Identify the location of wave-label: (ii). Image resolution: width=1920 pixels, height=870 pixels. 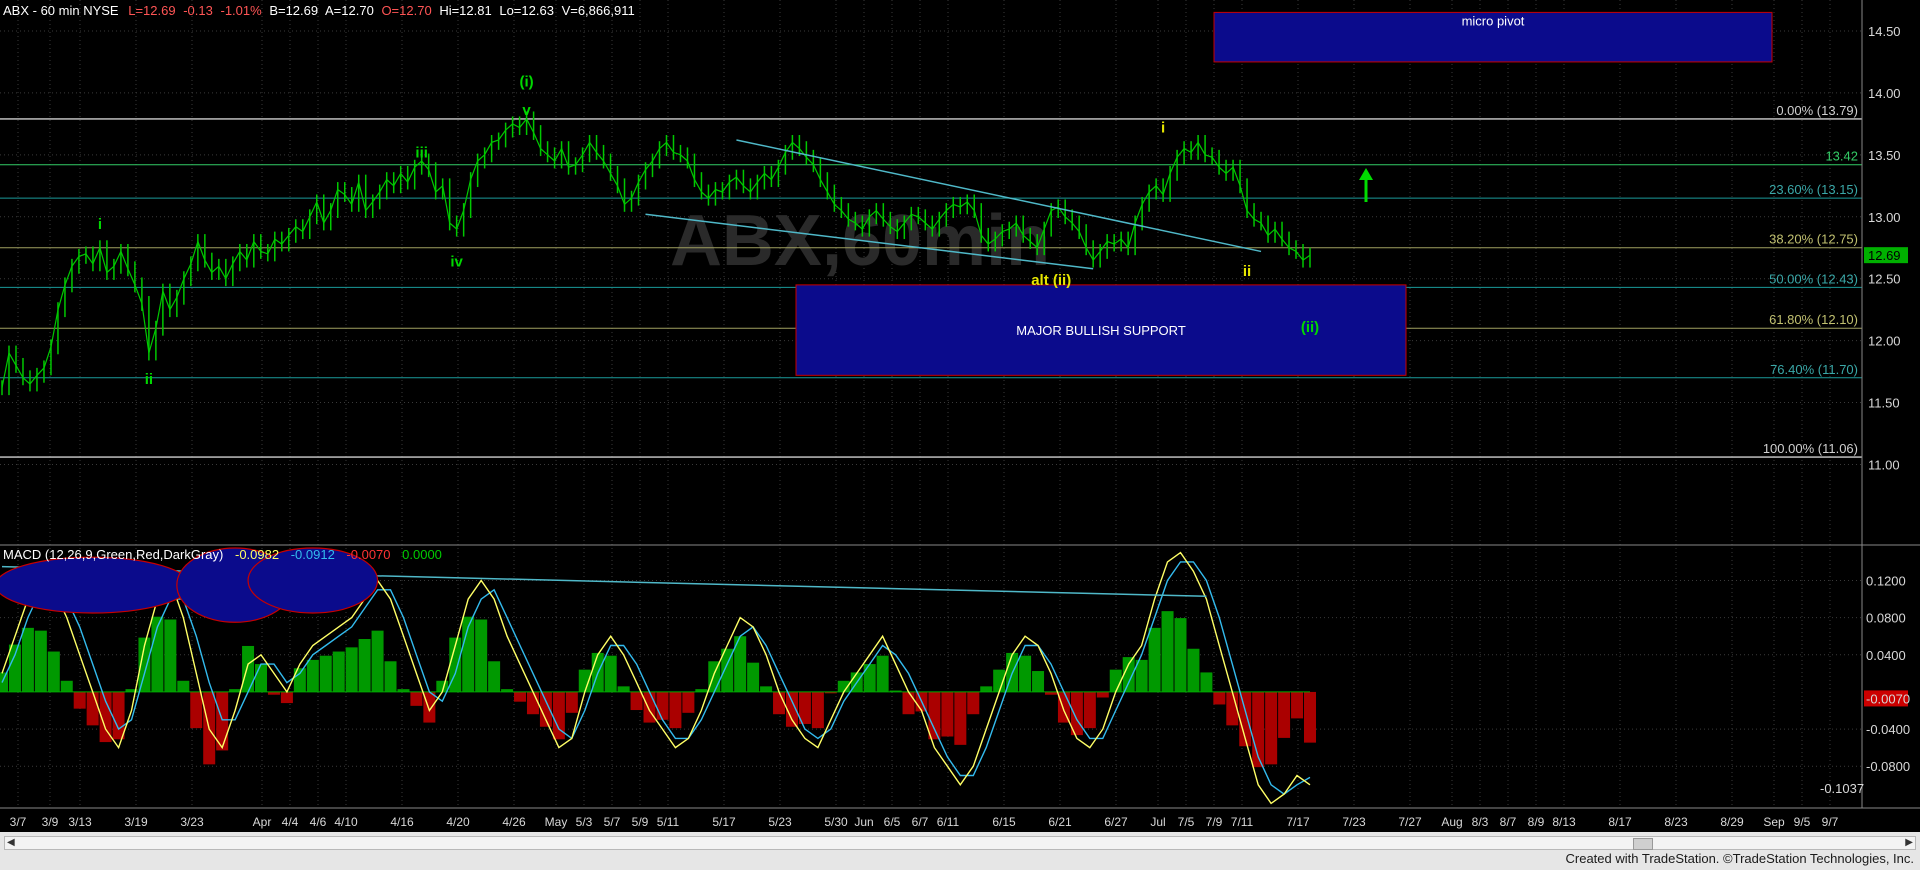
(1310, 327).